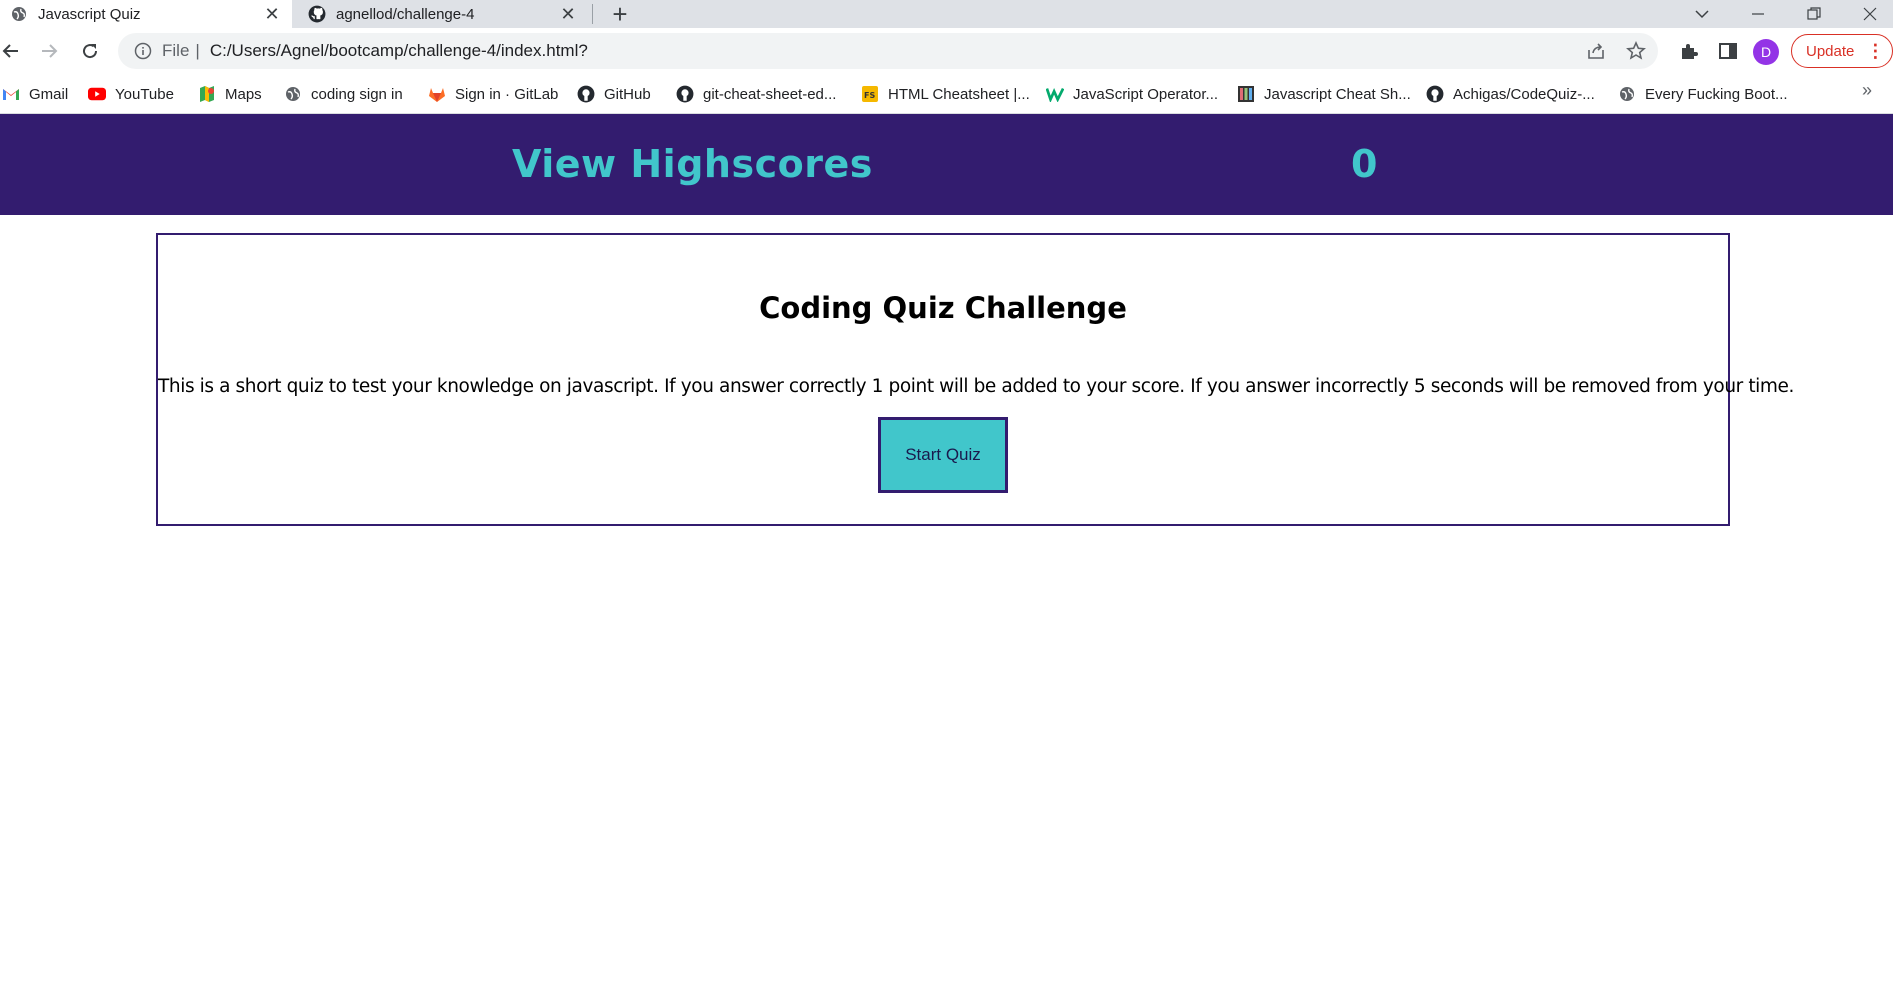 This screenshot has height=1002, width=1893. I want to click on svg-text: FS, so click(869, 95).